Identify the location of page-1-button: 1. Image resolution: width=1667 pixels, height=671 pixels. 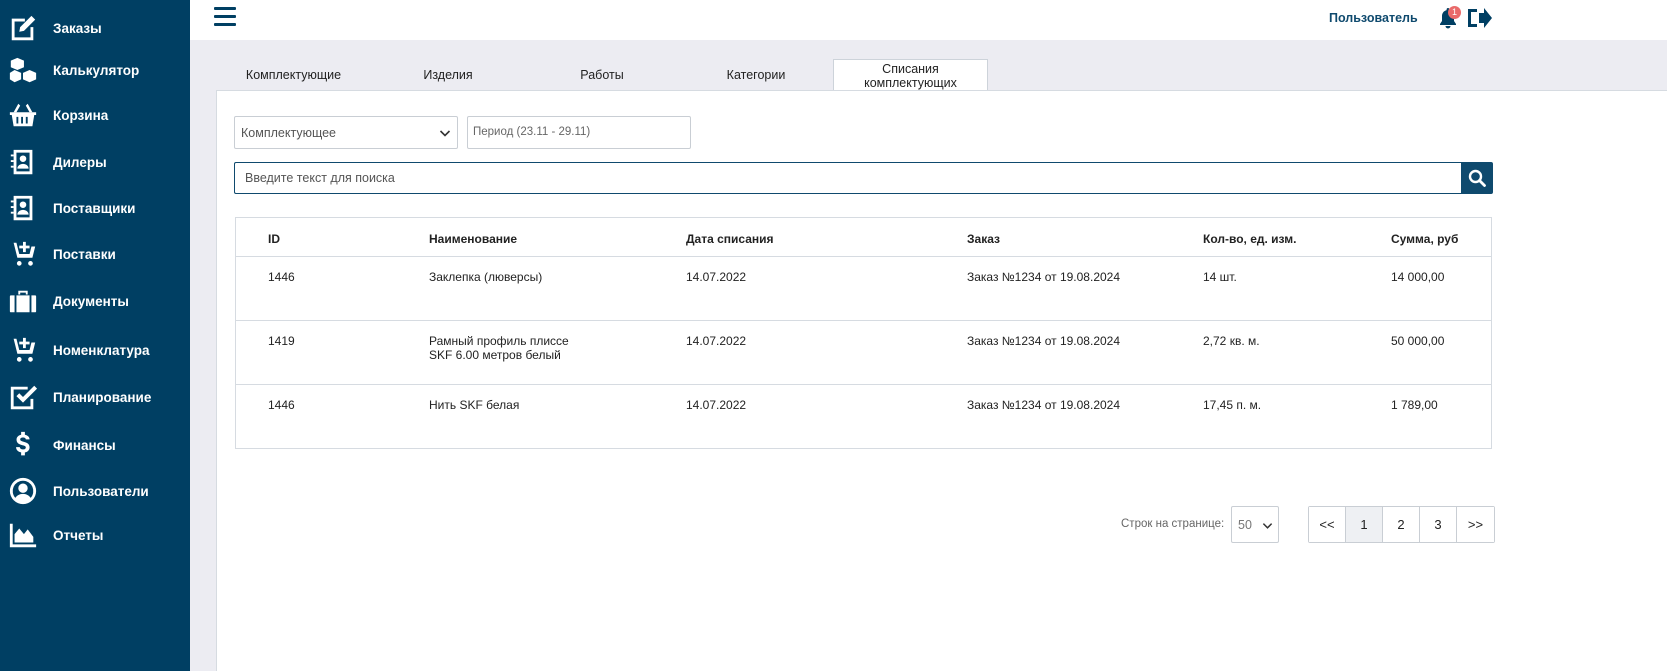
(1364, 524).